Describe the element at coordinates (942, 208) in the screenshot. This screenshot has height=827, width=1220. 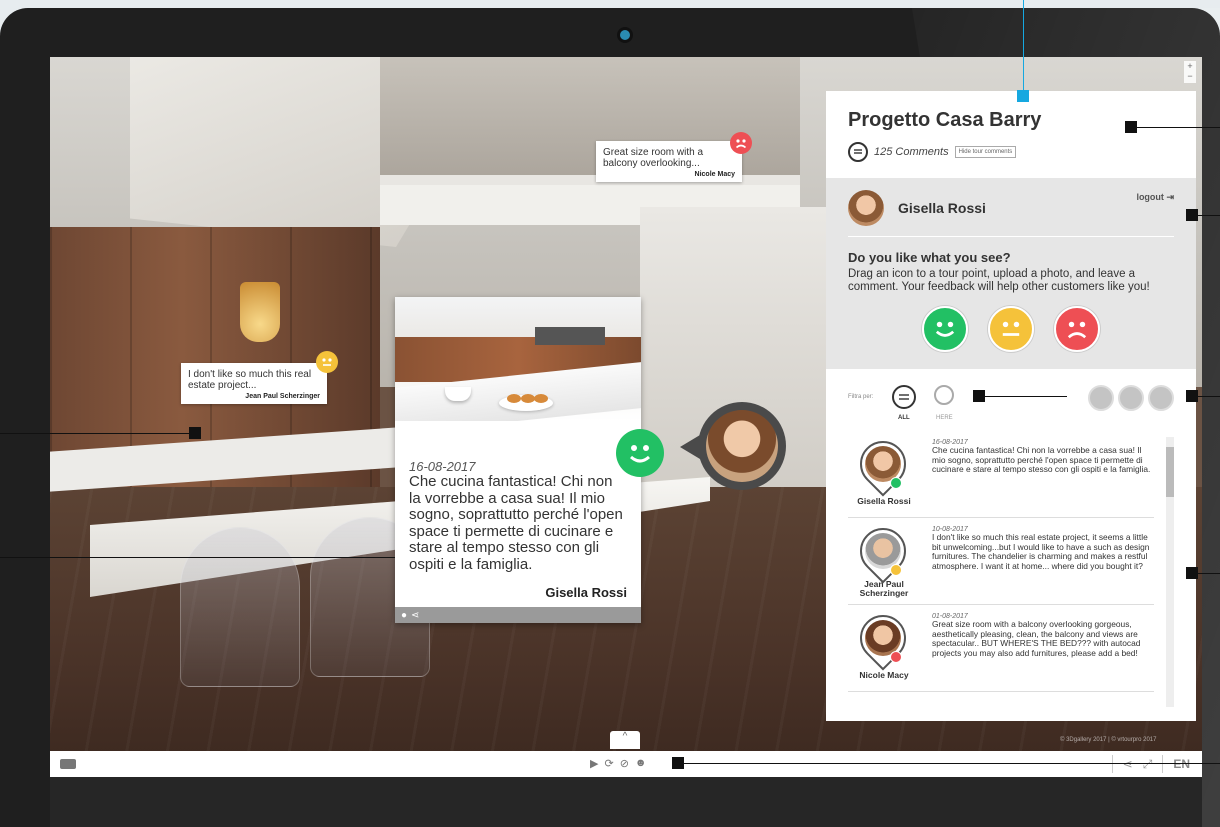
I see `user-name: Gisella Rossi` at that location.